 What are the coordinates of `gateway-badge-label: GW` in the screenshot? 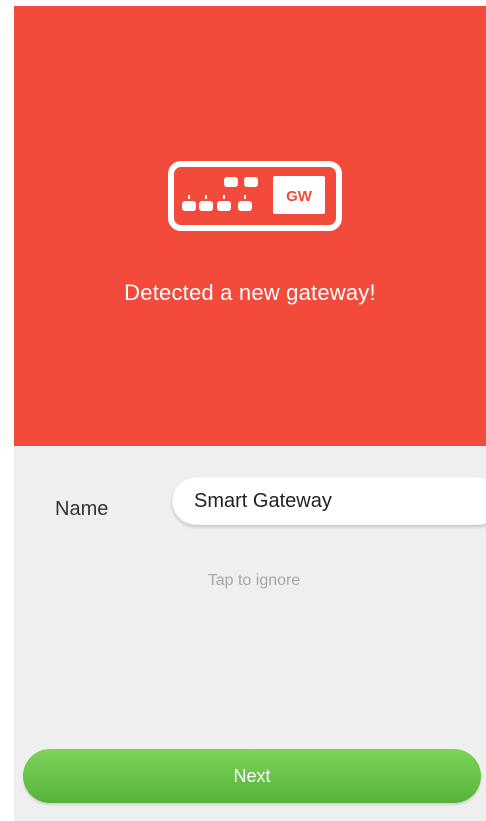 It's located at (299, 196).